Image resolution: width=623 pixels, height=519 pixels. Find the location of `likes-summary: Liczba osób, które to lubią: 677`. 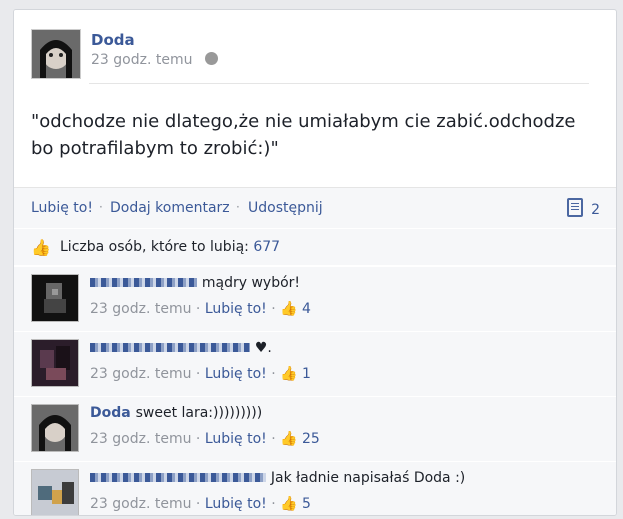

likes-summary: Liczba osób, które to lubią: 677 is located at coordinates (170, 247).